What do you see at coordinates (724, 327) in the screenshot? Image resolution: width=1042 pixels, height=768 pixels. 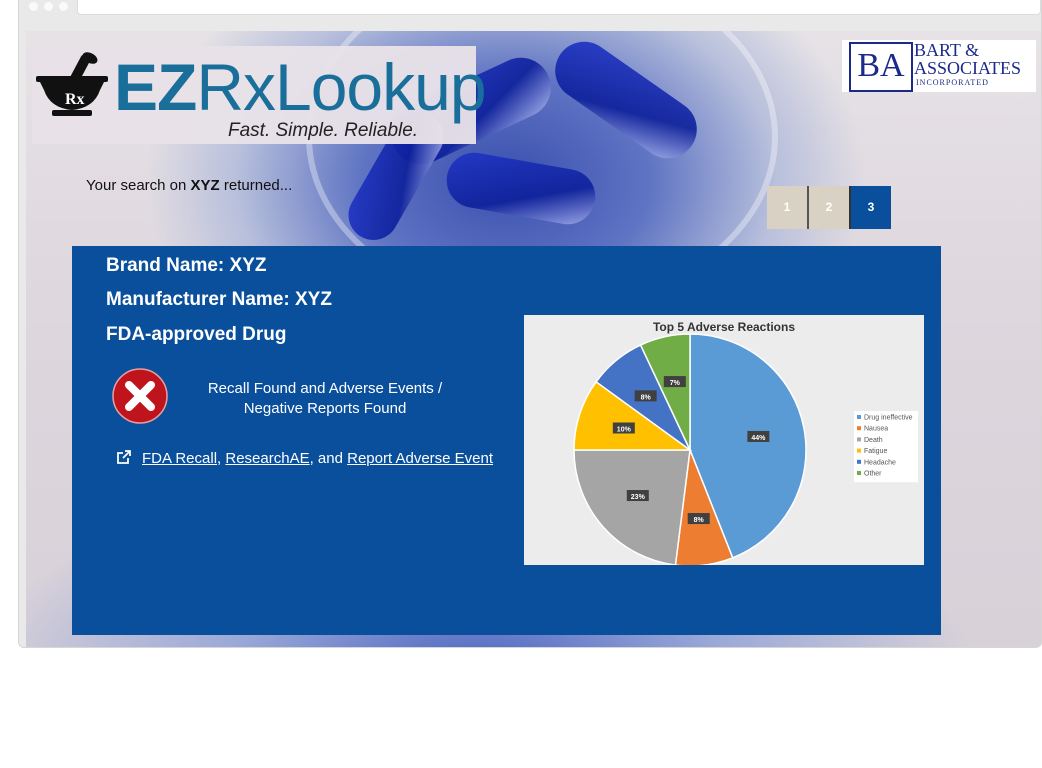 I see `chart-title: Top 5 Adverse Reactions` at bounding box center [724, 327].